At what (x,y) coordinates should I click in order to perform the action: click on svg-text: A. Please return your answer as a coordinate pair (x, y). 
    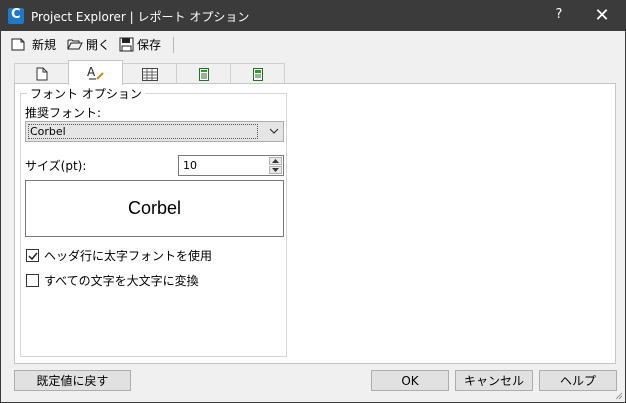
    Looking at the image, I should click on (91, 72).